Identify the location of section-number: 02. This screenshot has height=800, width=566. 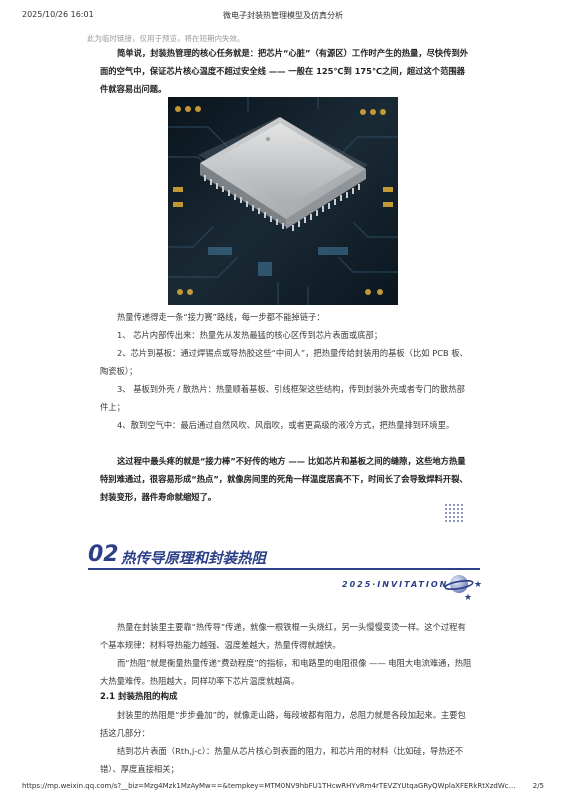
(103, 554).